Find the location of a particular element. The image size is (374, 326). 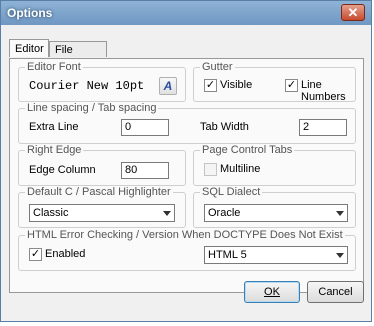

visible-checkbox: ✓ is located at coordinates (210, 85).